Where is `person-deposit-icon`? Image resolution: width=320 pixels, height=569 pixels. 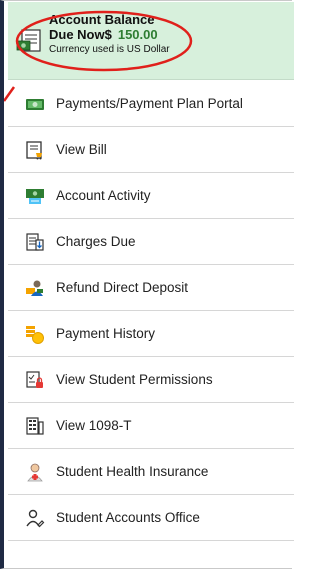 person-deposit-icon is located at coordinates (35, 288).